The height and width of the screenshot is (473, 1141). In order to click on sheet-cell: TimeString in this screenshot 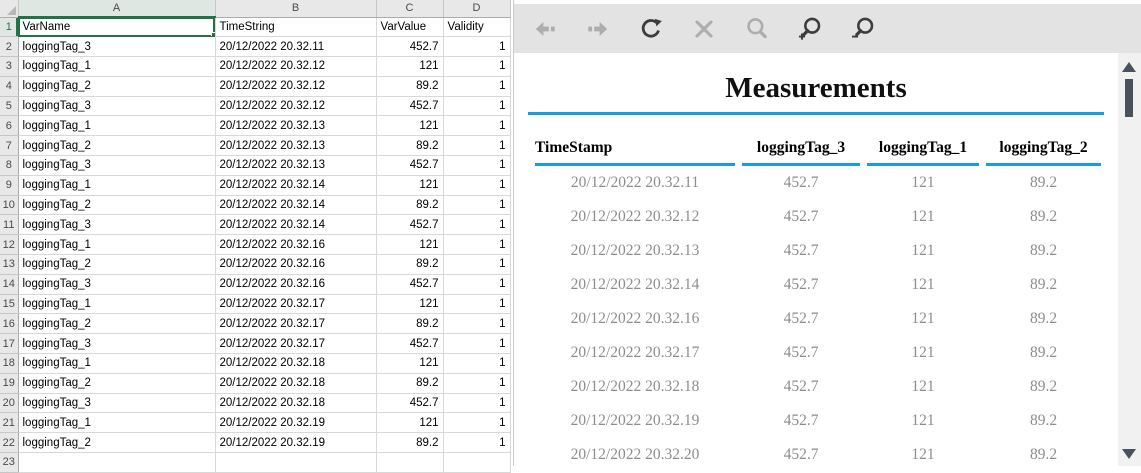, I will do `click(296, 27)`.